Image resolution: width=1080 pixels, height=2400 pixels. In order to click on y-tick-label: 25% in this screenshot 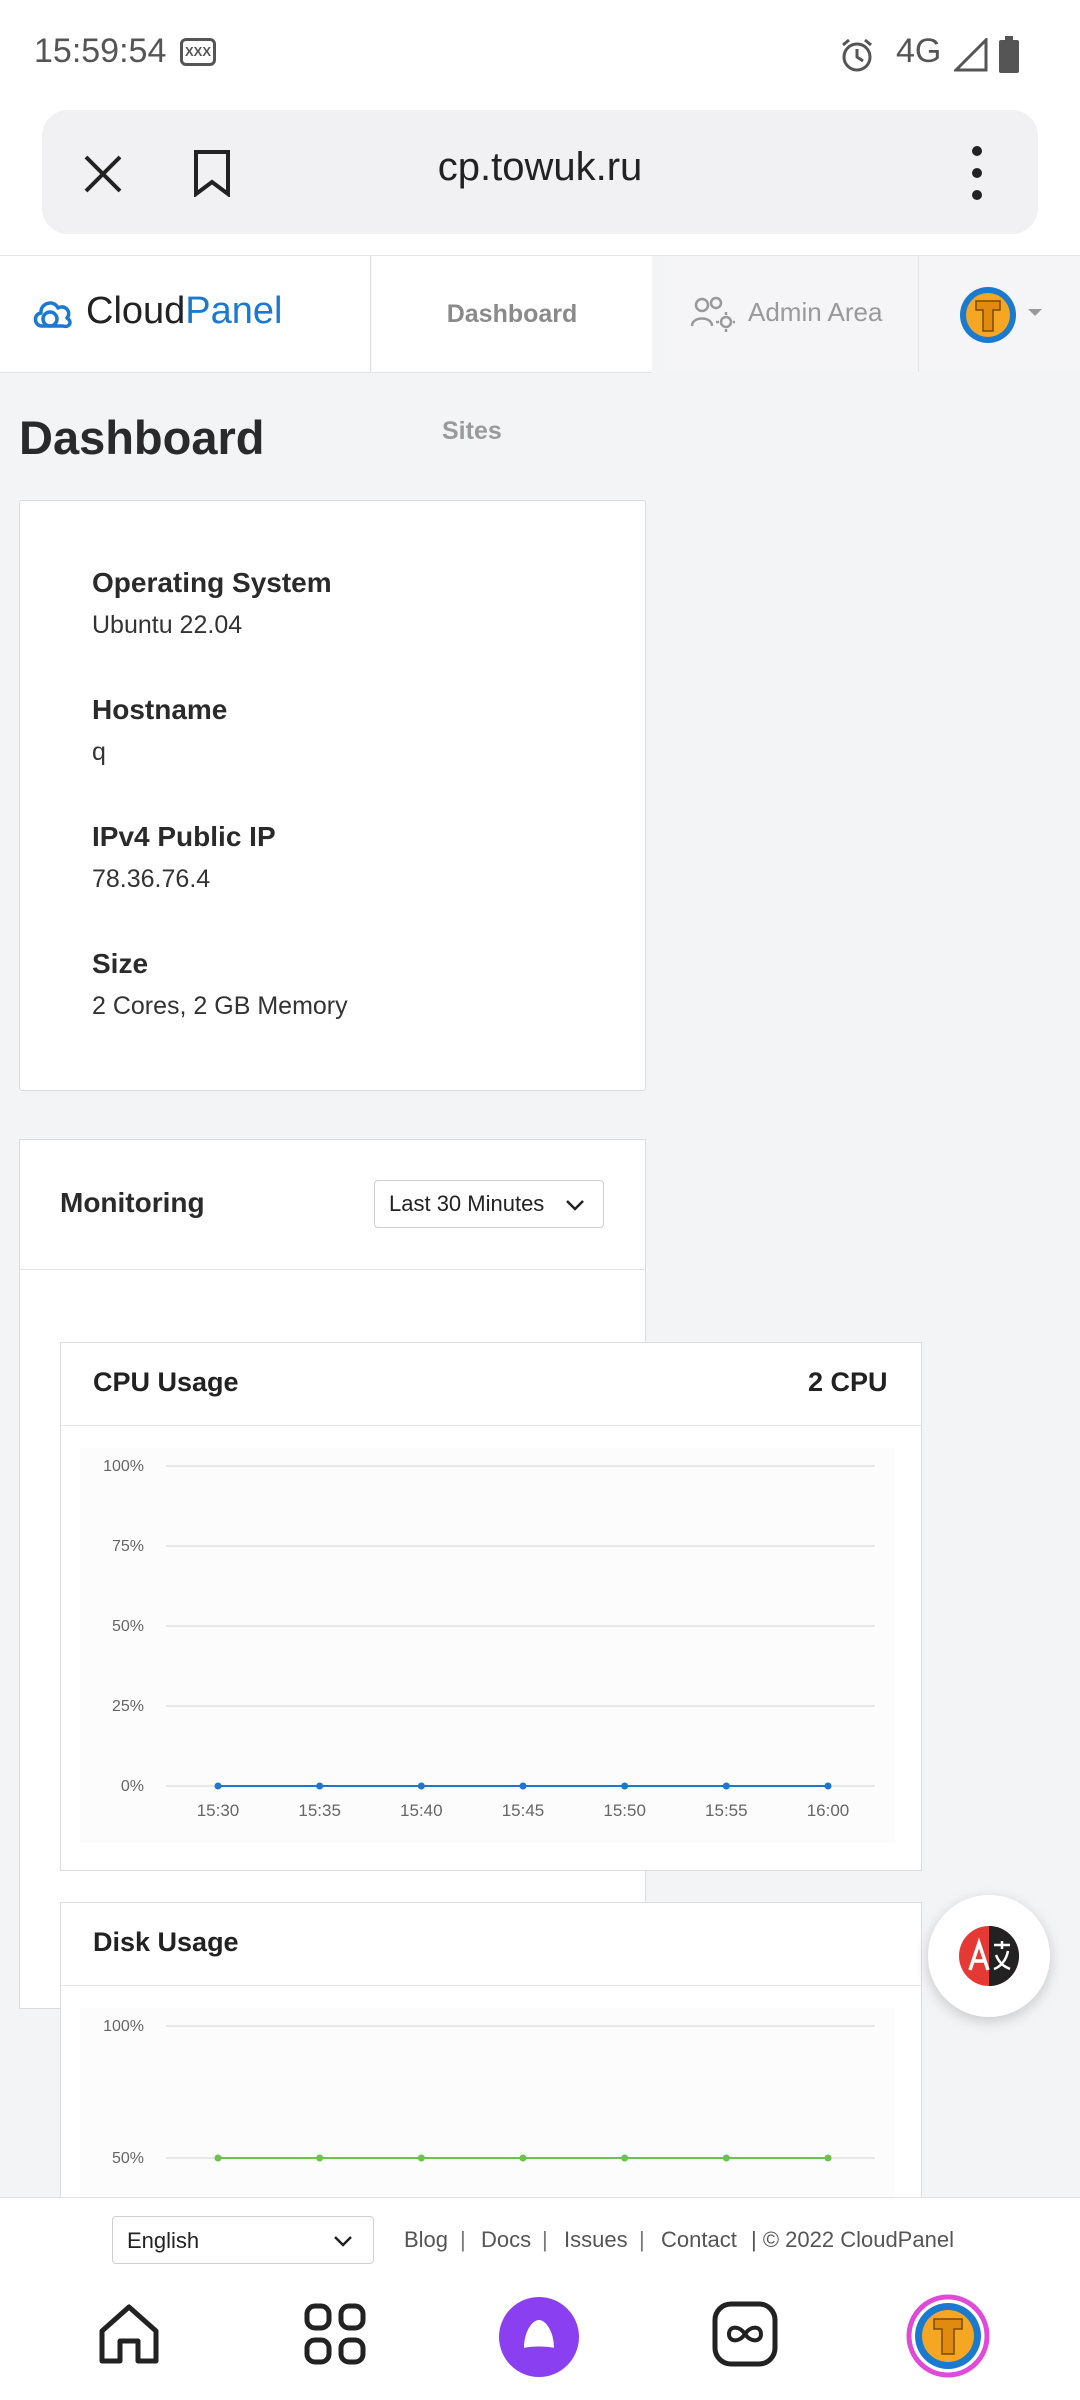, I will do `click(128, 1706)`.